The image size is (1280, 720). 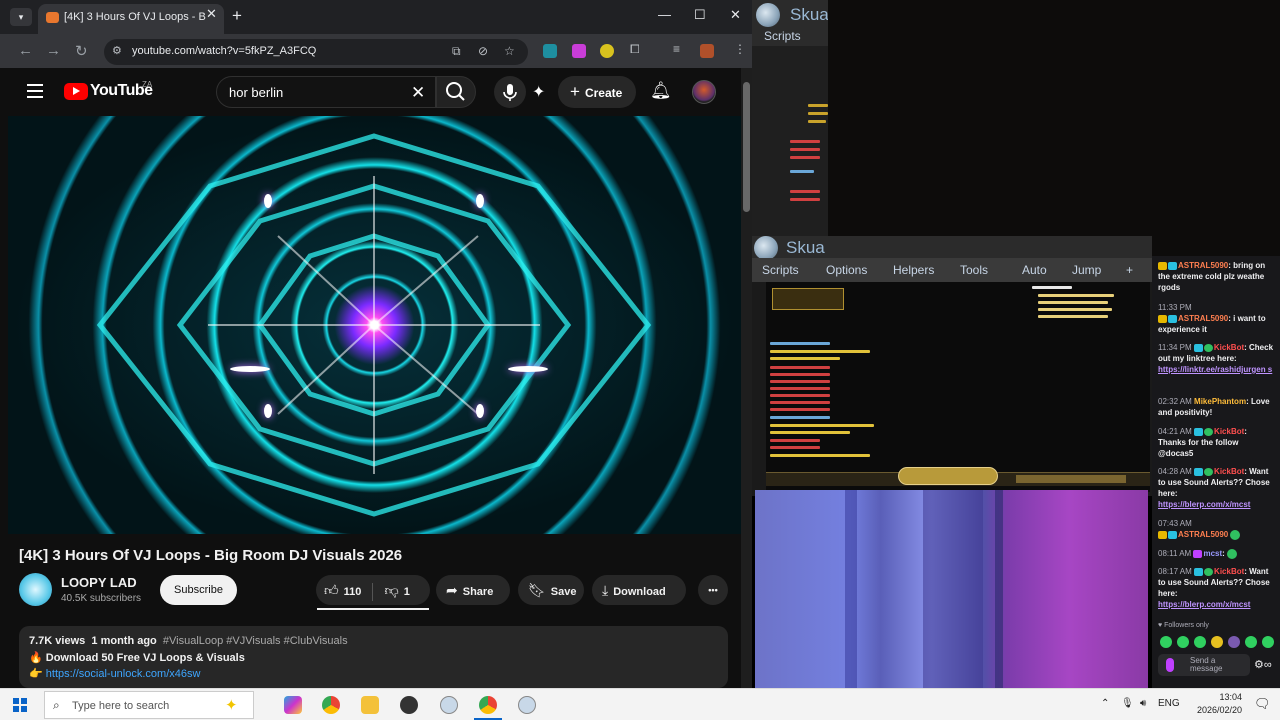 What do you see at coordinates (397, 590) in the screenshot?
I see `dislike-button: 👎︎ 1` at bounding box center [397, 590].